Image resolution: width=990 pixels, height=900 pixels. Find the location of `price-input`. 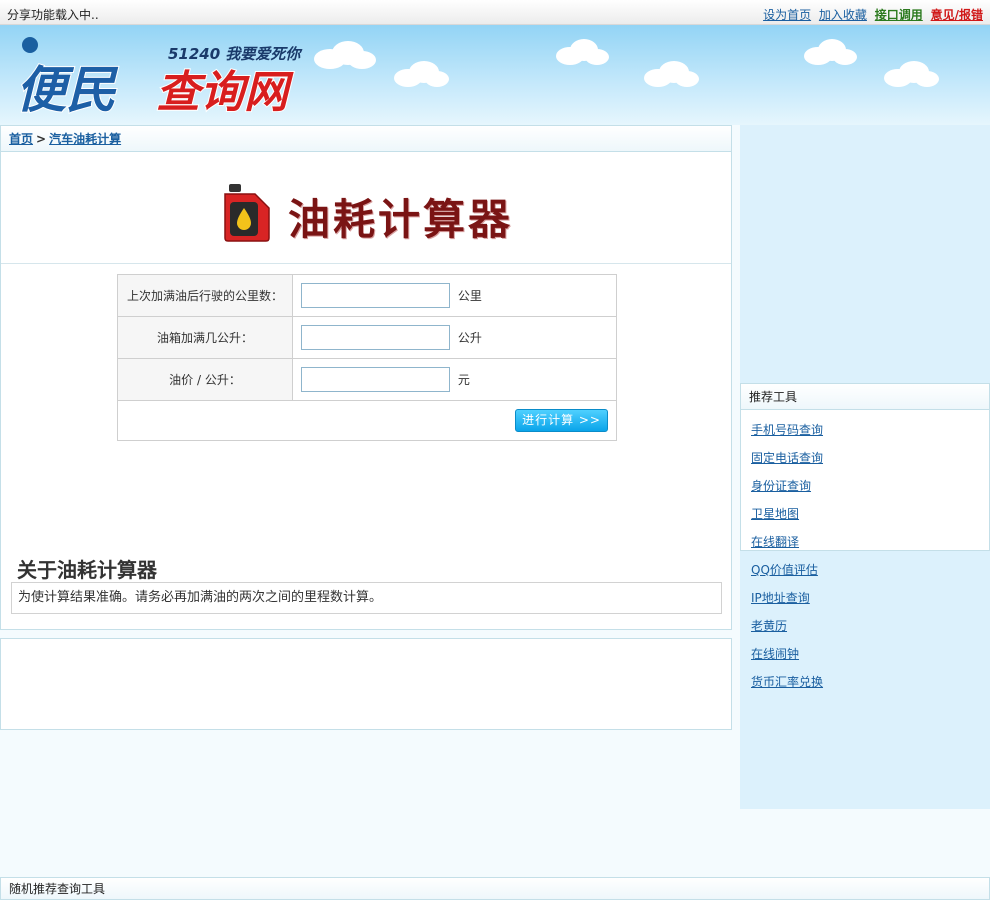

price-input is located at coordinates (375, 379).